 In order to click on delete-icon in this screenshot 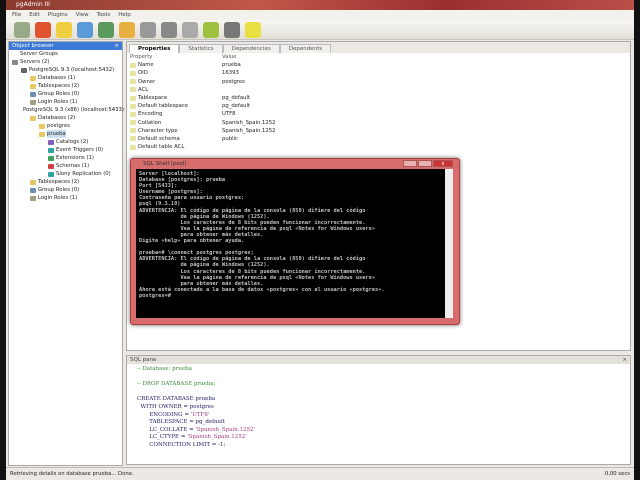, I will do `click(106, 29)`.